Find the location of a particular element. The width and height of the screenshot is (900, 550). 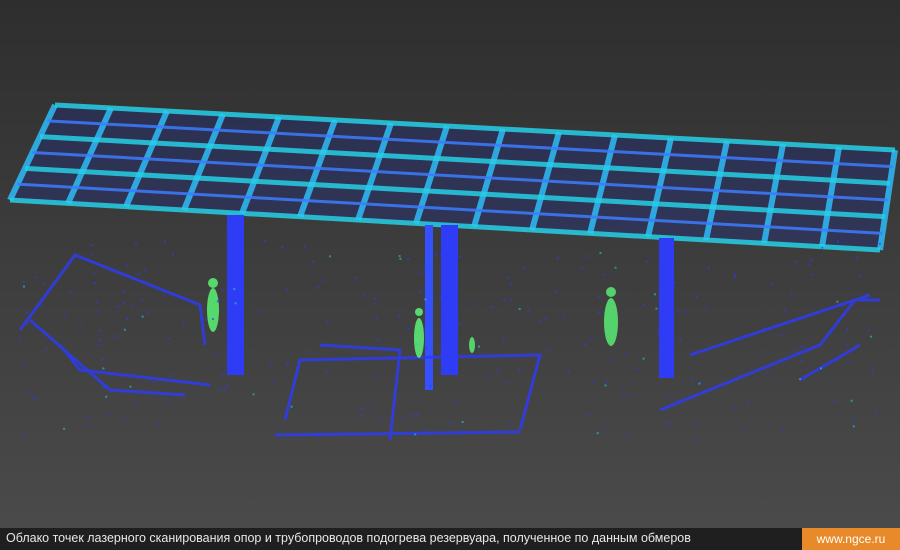

pipeline is located at coordinates (107, 357).